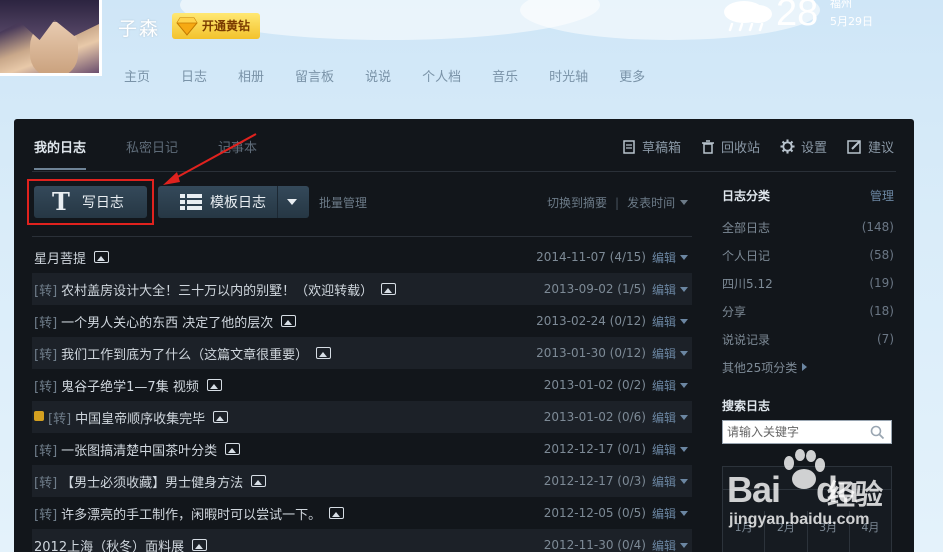 Image resolution: width=943 pixels, height=552 pixels. I want to click on nav-profile: 个人档, so click(441, 75).